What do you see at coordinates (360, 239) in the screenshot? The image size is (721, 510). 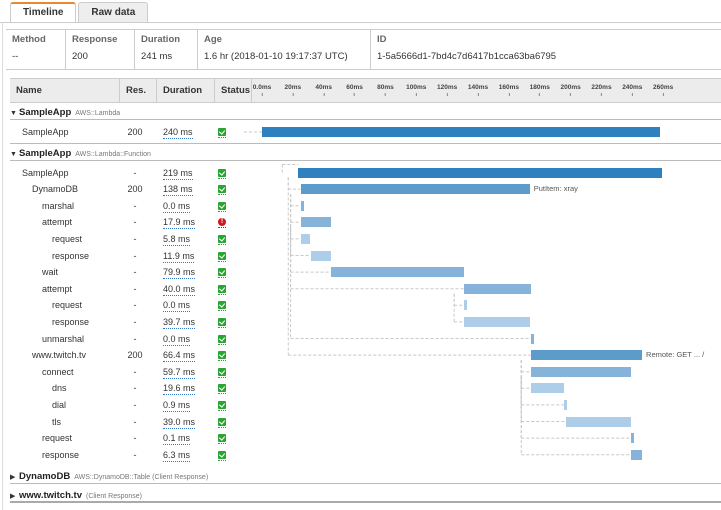 I see `segment-row: request - 5.8 ms` at bounding box center [360, 239].